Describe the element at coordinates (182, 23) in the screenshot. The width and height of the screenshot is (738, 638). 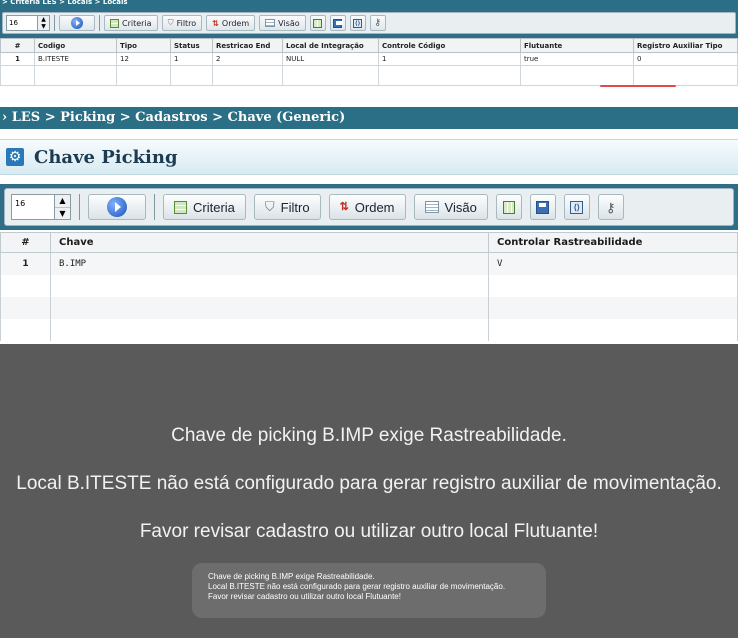
I see `top-filter-button: ⛉ Filtro` at that location.